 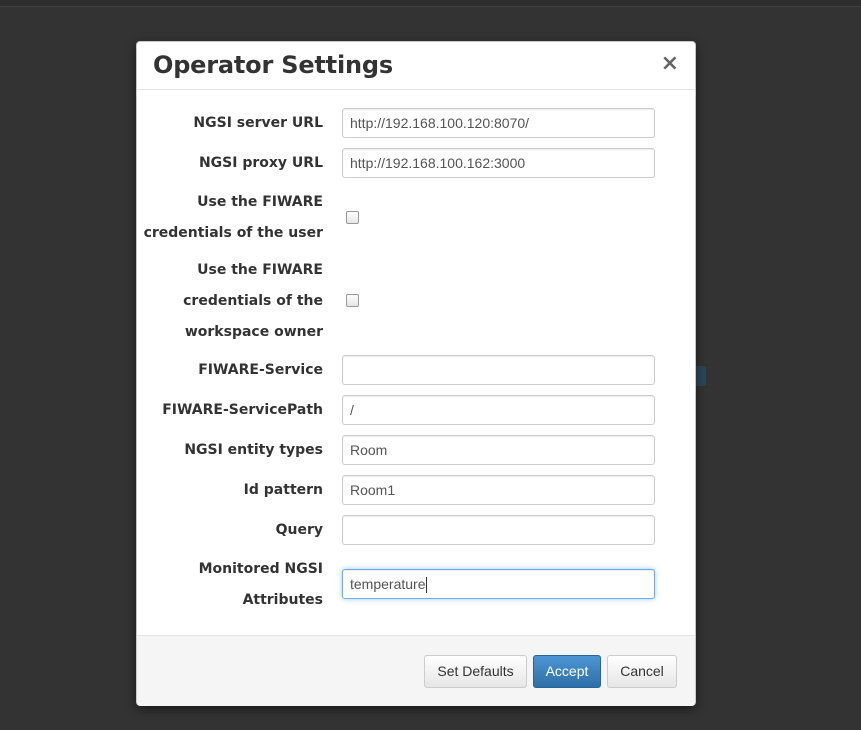 What do you see at coordinates (567, 671) in the screenshot?
I see `accept-button: Accept` at bounding box center [567, 671].